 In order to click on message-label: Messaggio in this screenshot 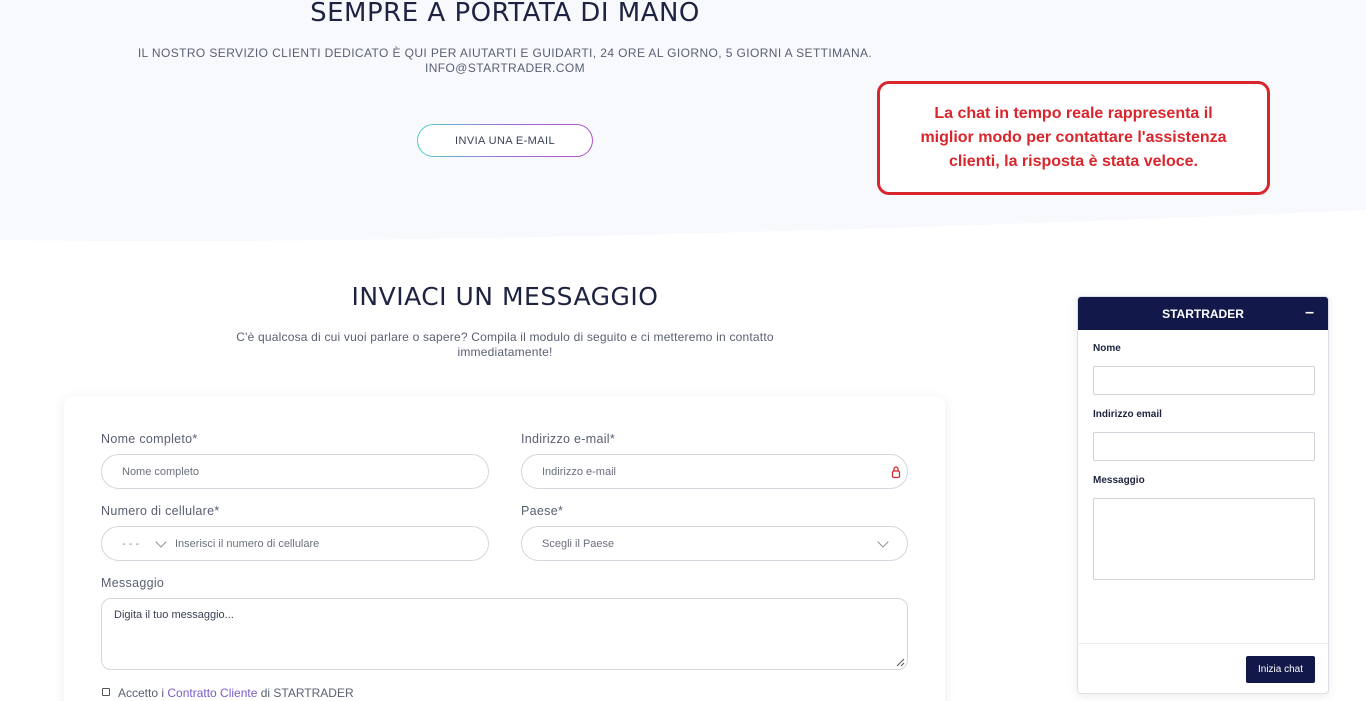, I will do `click(133, 583)`.